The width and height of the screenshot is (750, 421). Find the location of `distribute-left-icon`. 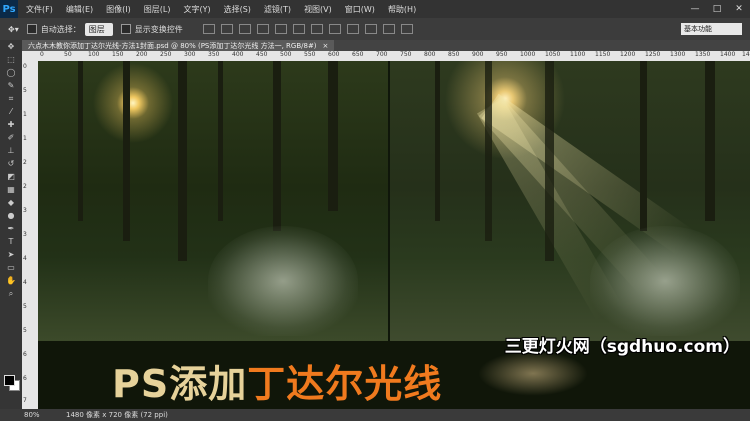

distribute-left-icon is located at coordinates (370, 29).